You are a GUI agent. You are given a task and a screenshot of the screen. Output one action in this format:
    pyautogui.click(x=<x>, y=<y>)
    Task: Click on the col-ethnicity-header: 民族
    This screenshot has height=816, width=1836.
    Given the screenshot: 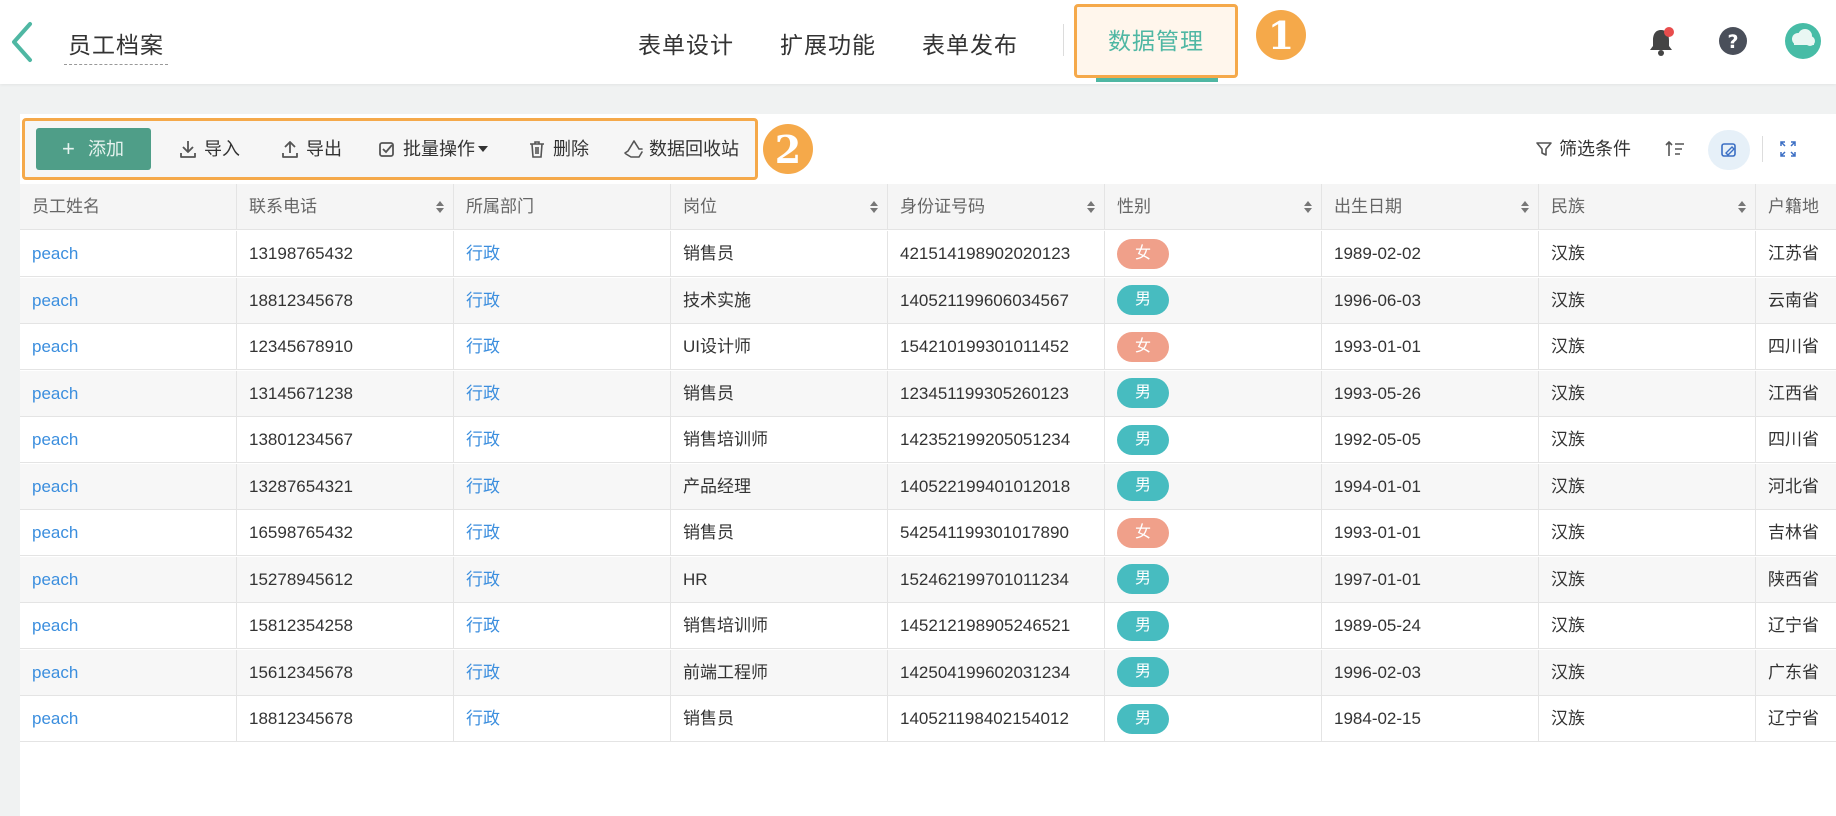 What is the action you would take?
    pyautogui.click(x=1647, y=207)
    